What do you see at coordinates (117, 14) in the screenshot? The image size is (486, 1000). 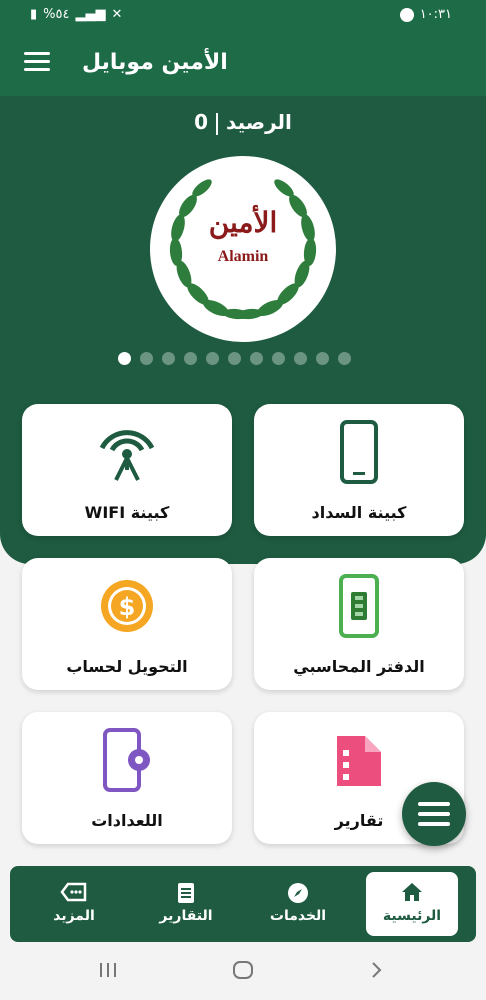 I see `mute-icon: ✕` at bounding box center [117, 14].